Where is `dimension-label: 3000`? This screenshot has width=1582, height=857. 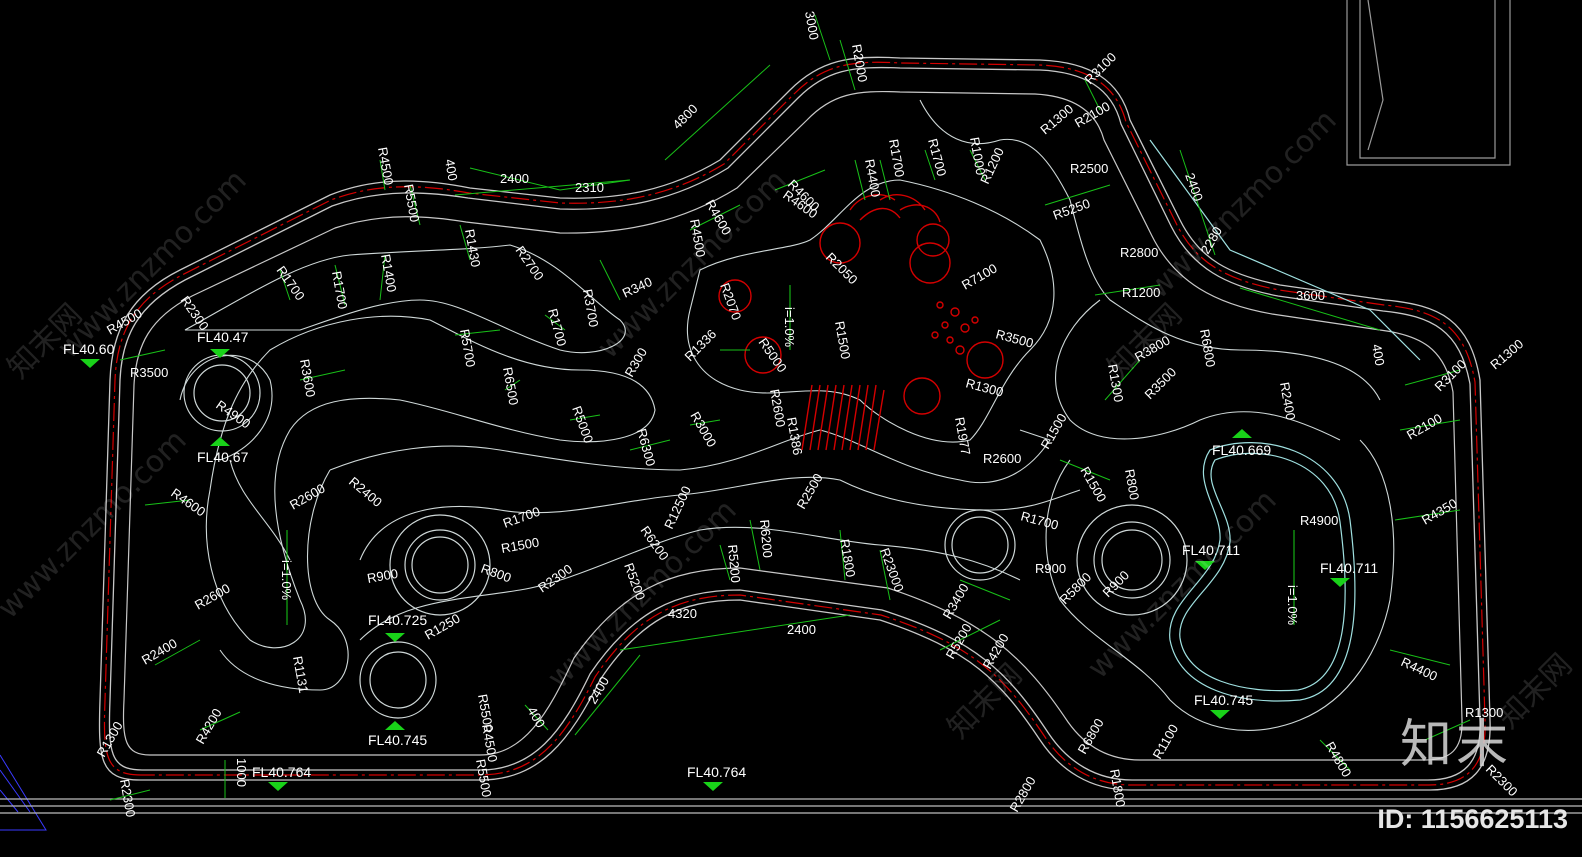 dimension-label: 3000 is located at coordinates (812, 25).